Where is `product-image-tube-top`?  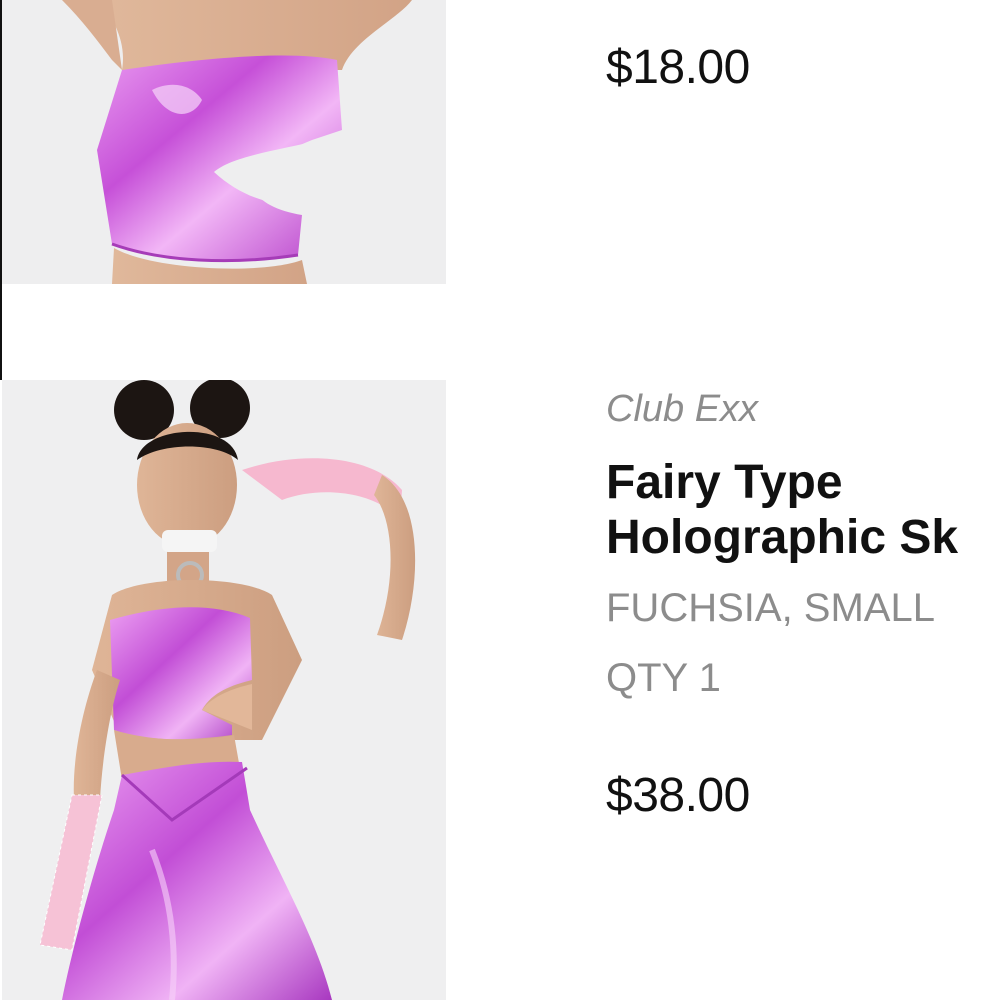
product-image-tube-top is located at coordinates (224, 142).